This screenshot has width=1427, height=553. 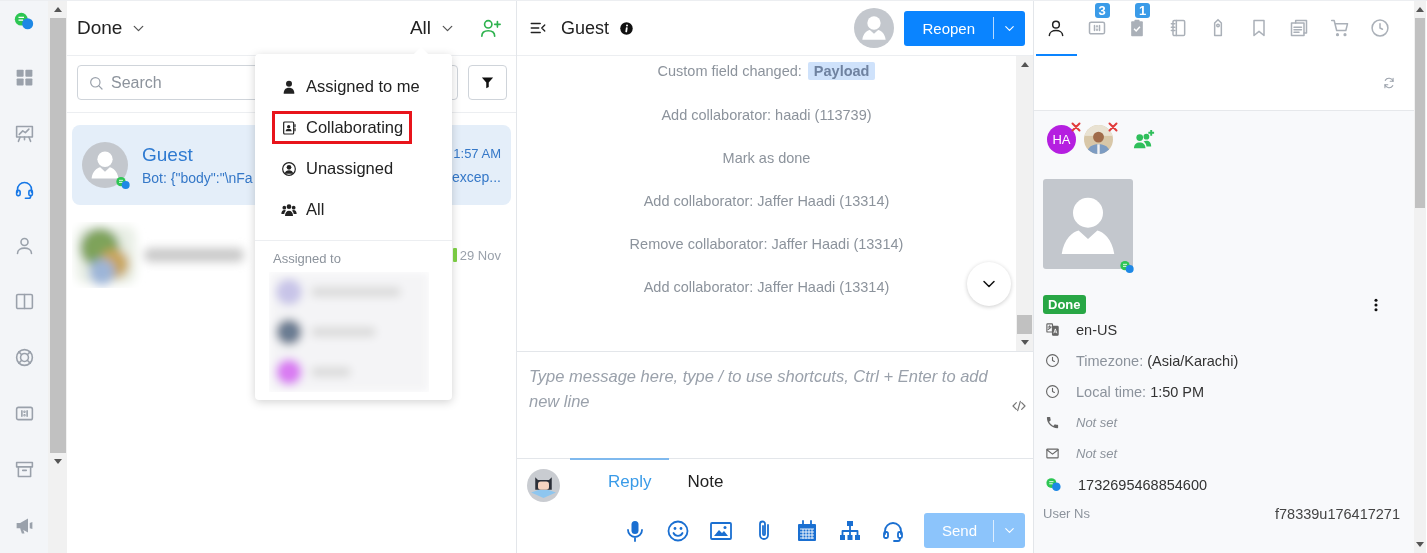 What do you see at coordinates (841, 71) in the screenshot?
I see `field-tag: Payload` at bounding box center [841, 71].